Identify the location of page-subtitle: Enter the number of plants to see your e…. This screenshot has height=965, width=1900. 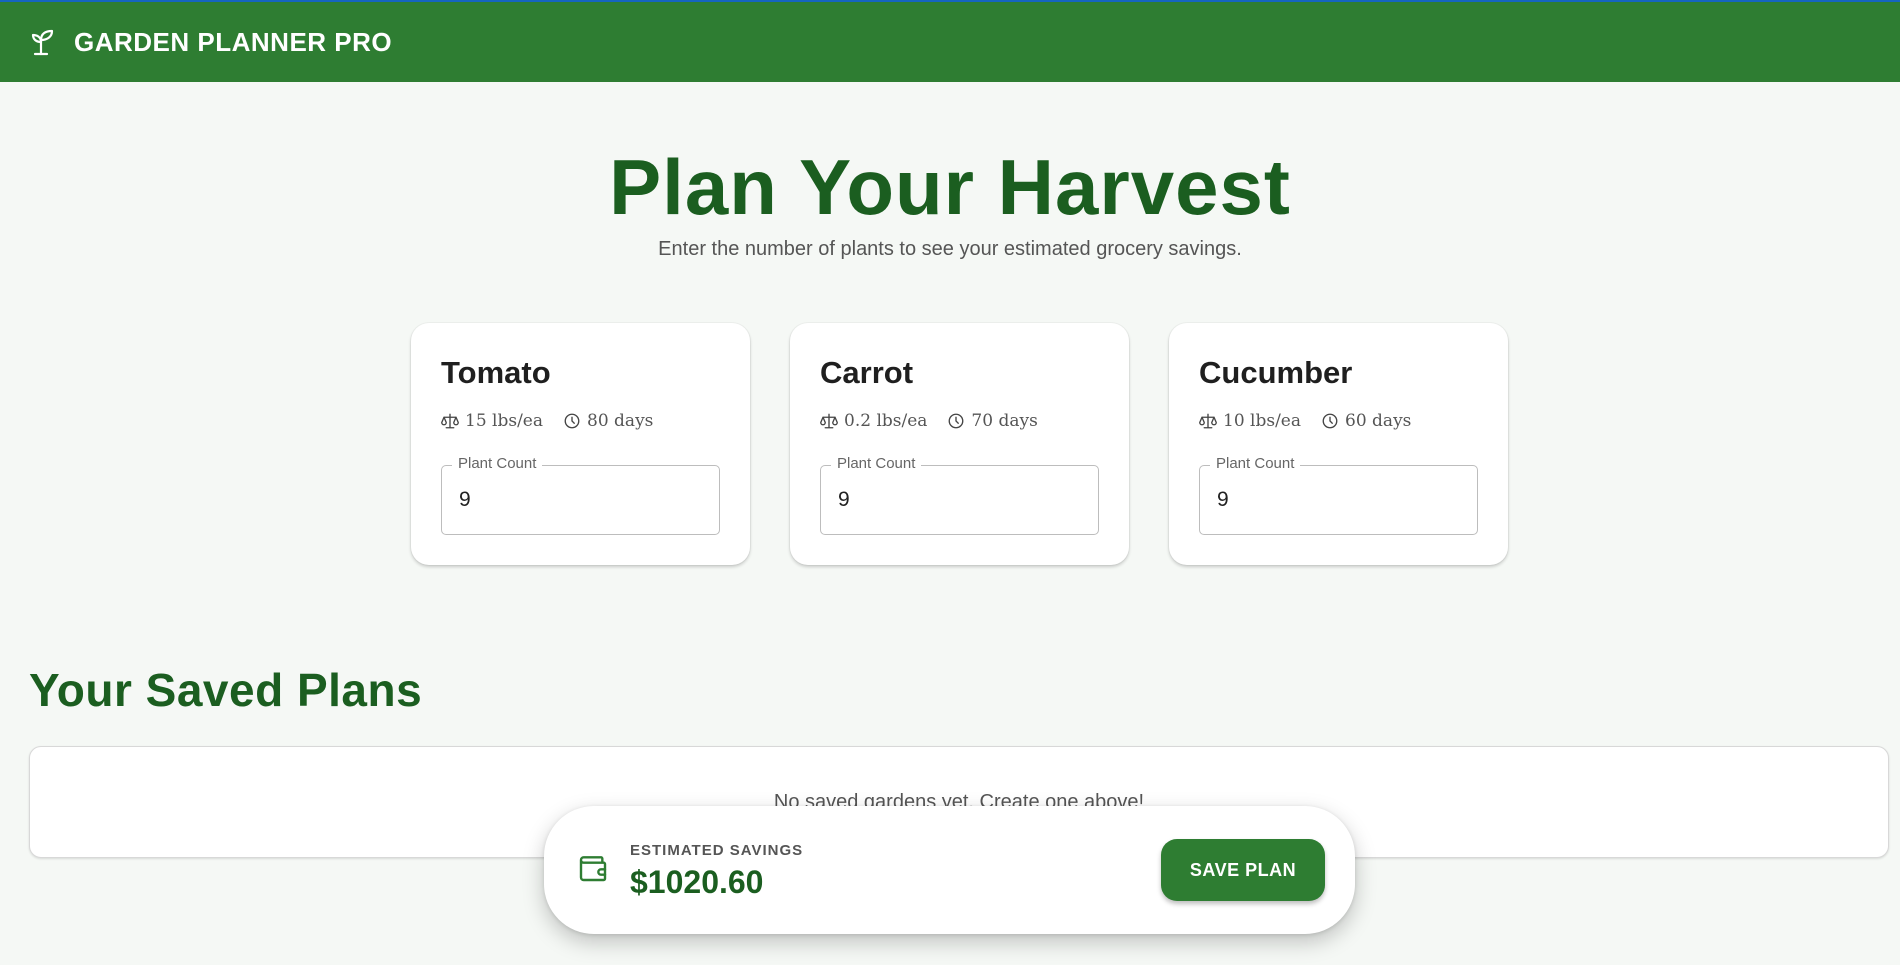
(950, 249).